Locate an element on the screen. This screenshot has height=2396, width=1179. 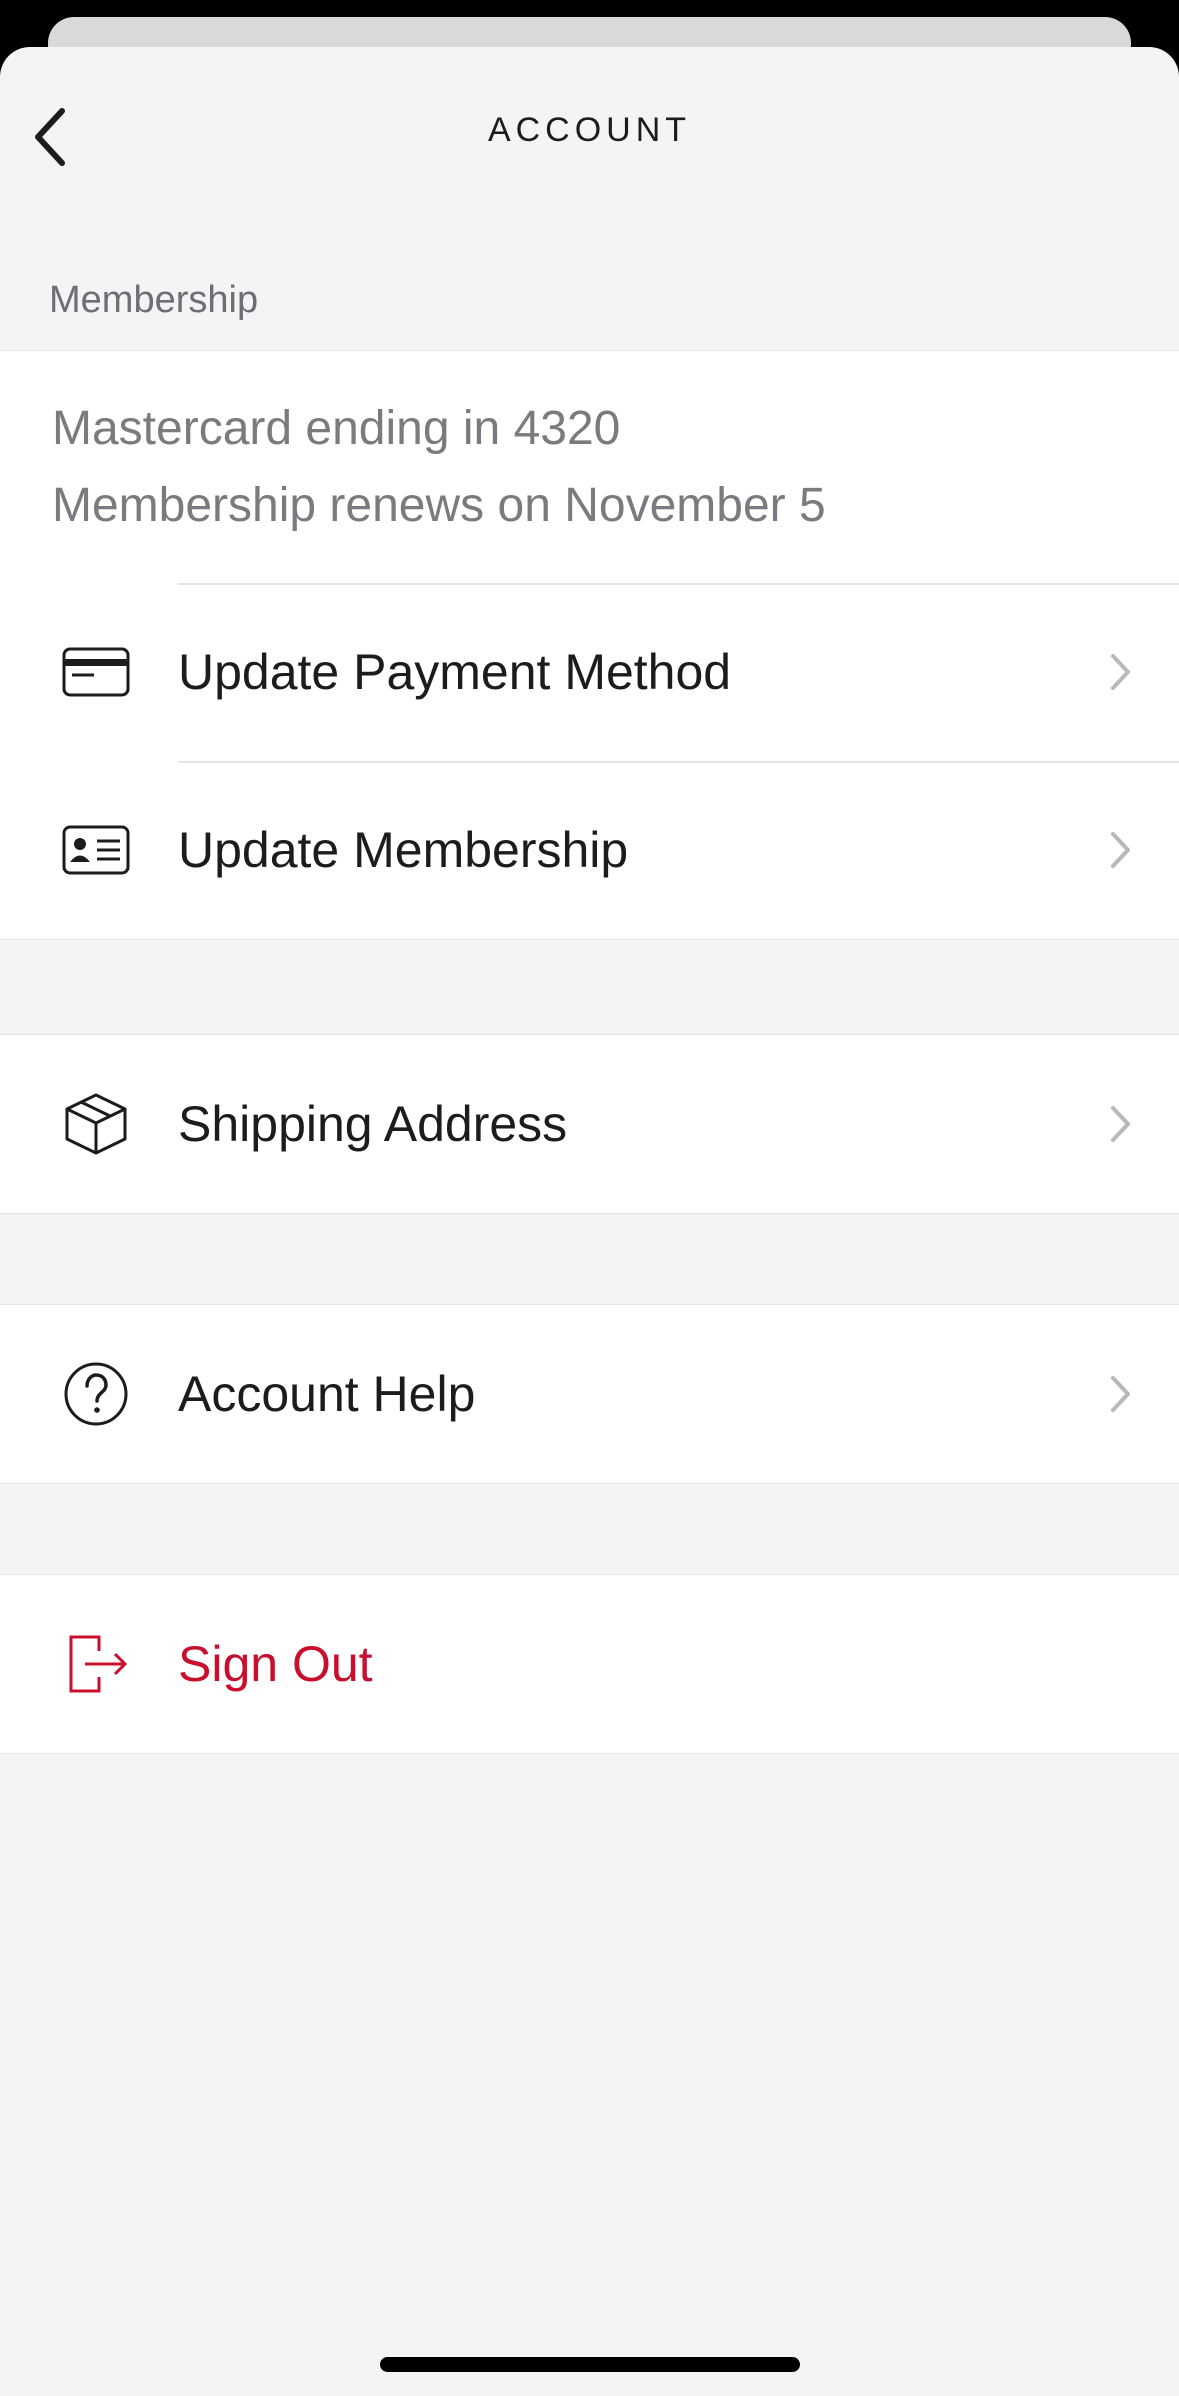
id-card-icon is located at coordinates (96, 850).